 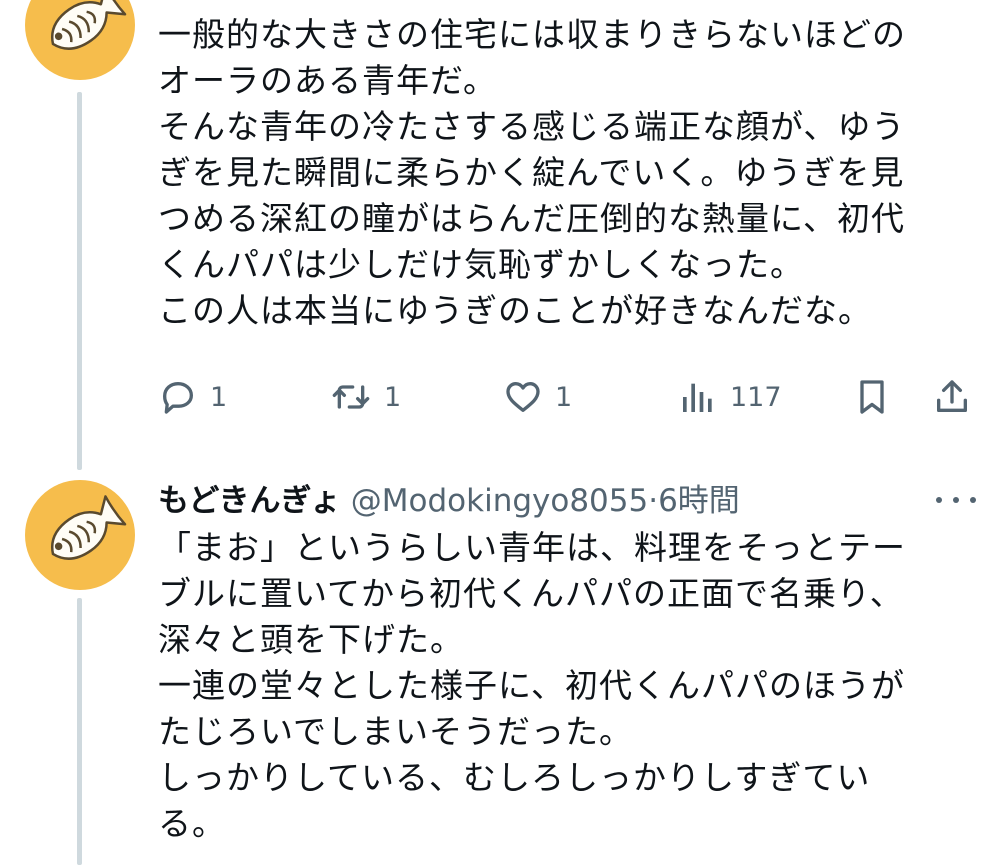 I want to click on retweet-icon, so click(x=351, y=397).